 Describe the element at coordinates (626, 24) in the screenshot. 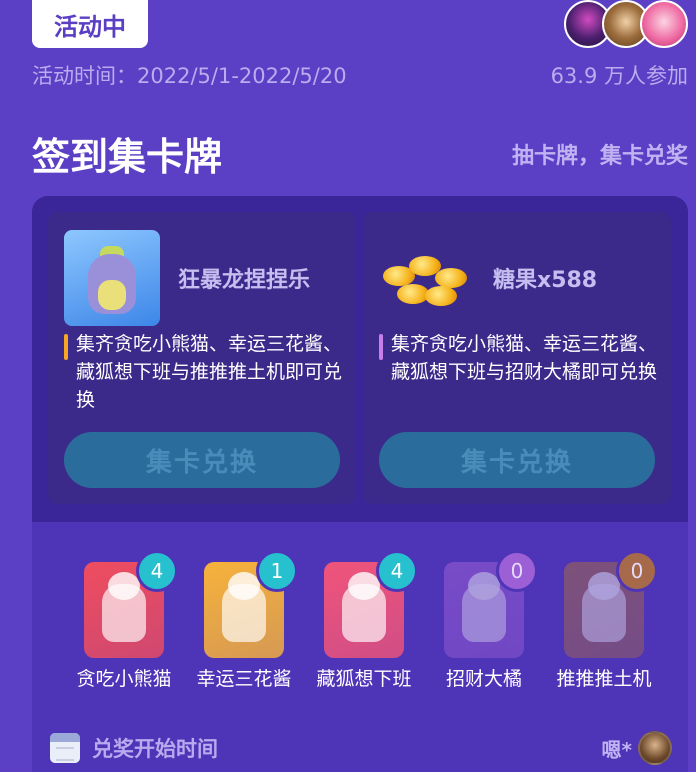

I see `participant-avatars` at that location.